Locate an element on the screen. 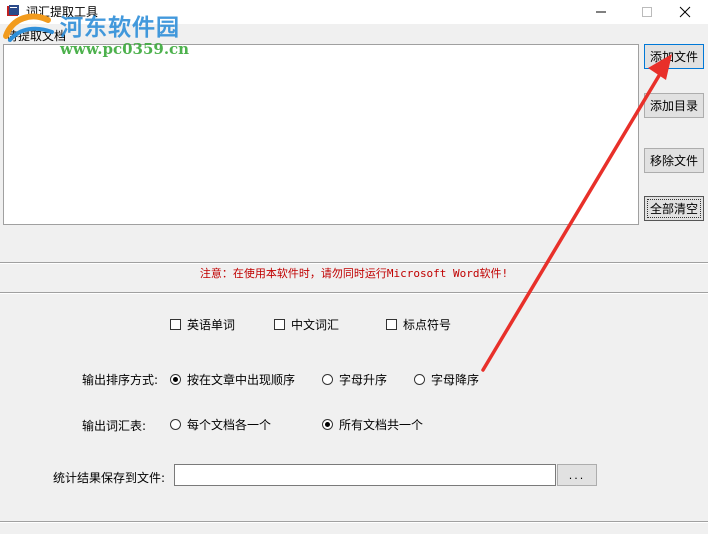 This screenshot has height=534, width=708. minimize-button is located at coordinates (601, 12).